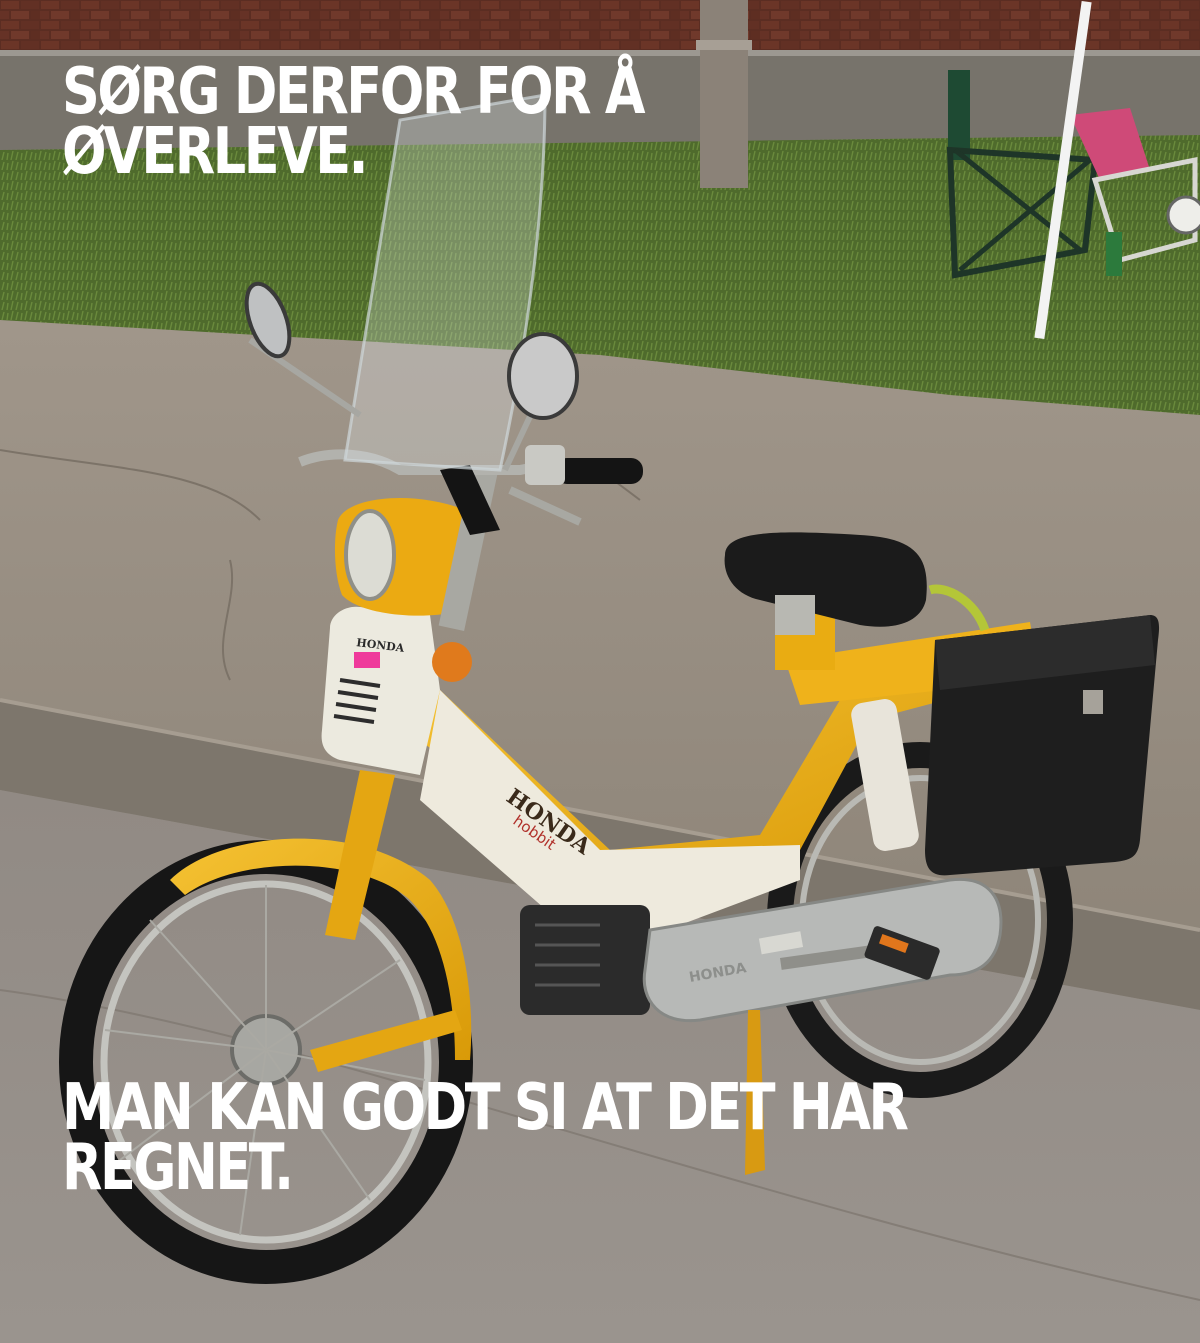  What do you see at coordinates (485, 1138) in the screenshot?
I see `meme-bottom-text: MAN KAN GODT SI AT DET HAR REGNET.` at bounding box center [485, 1138].